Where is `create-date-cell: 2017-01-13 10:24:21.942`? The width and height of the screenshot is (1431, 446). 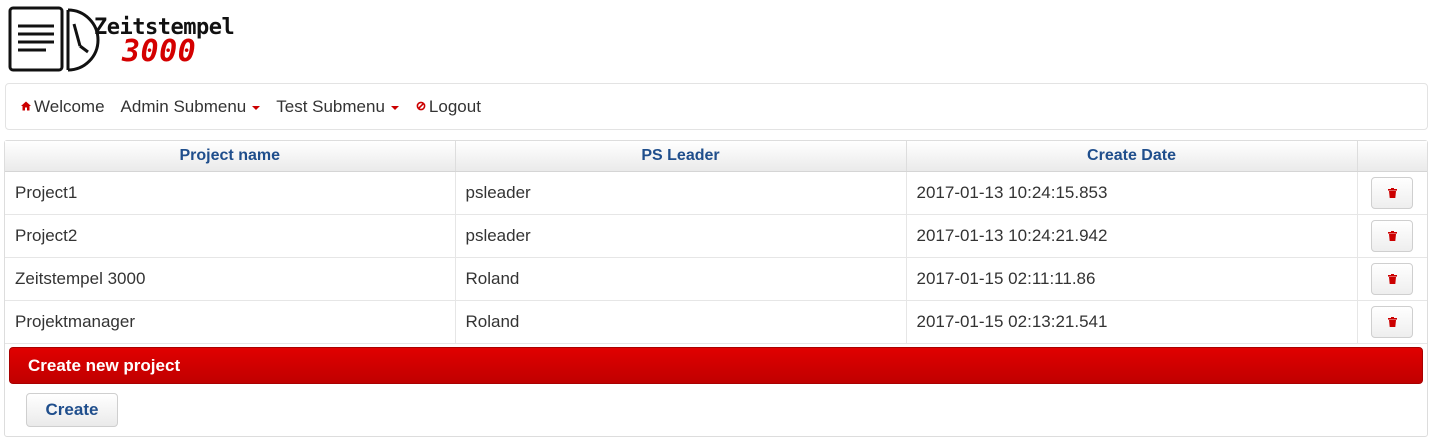 create-date-cell: 2017-01-13 10:24:21.942 is located at coordinates (1132, 236).